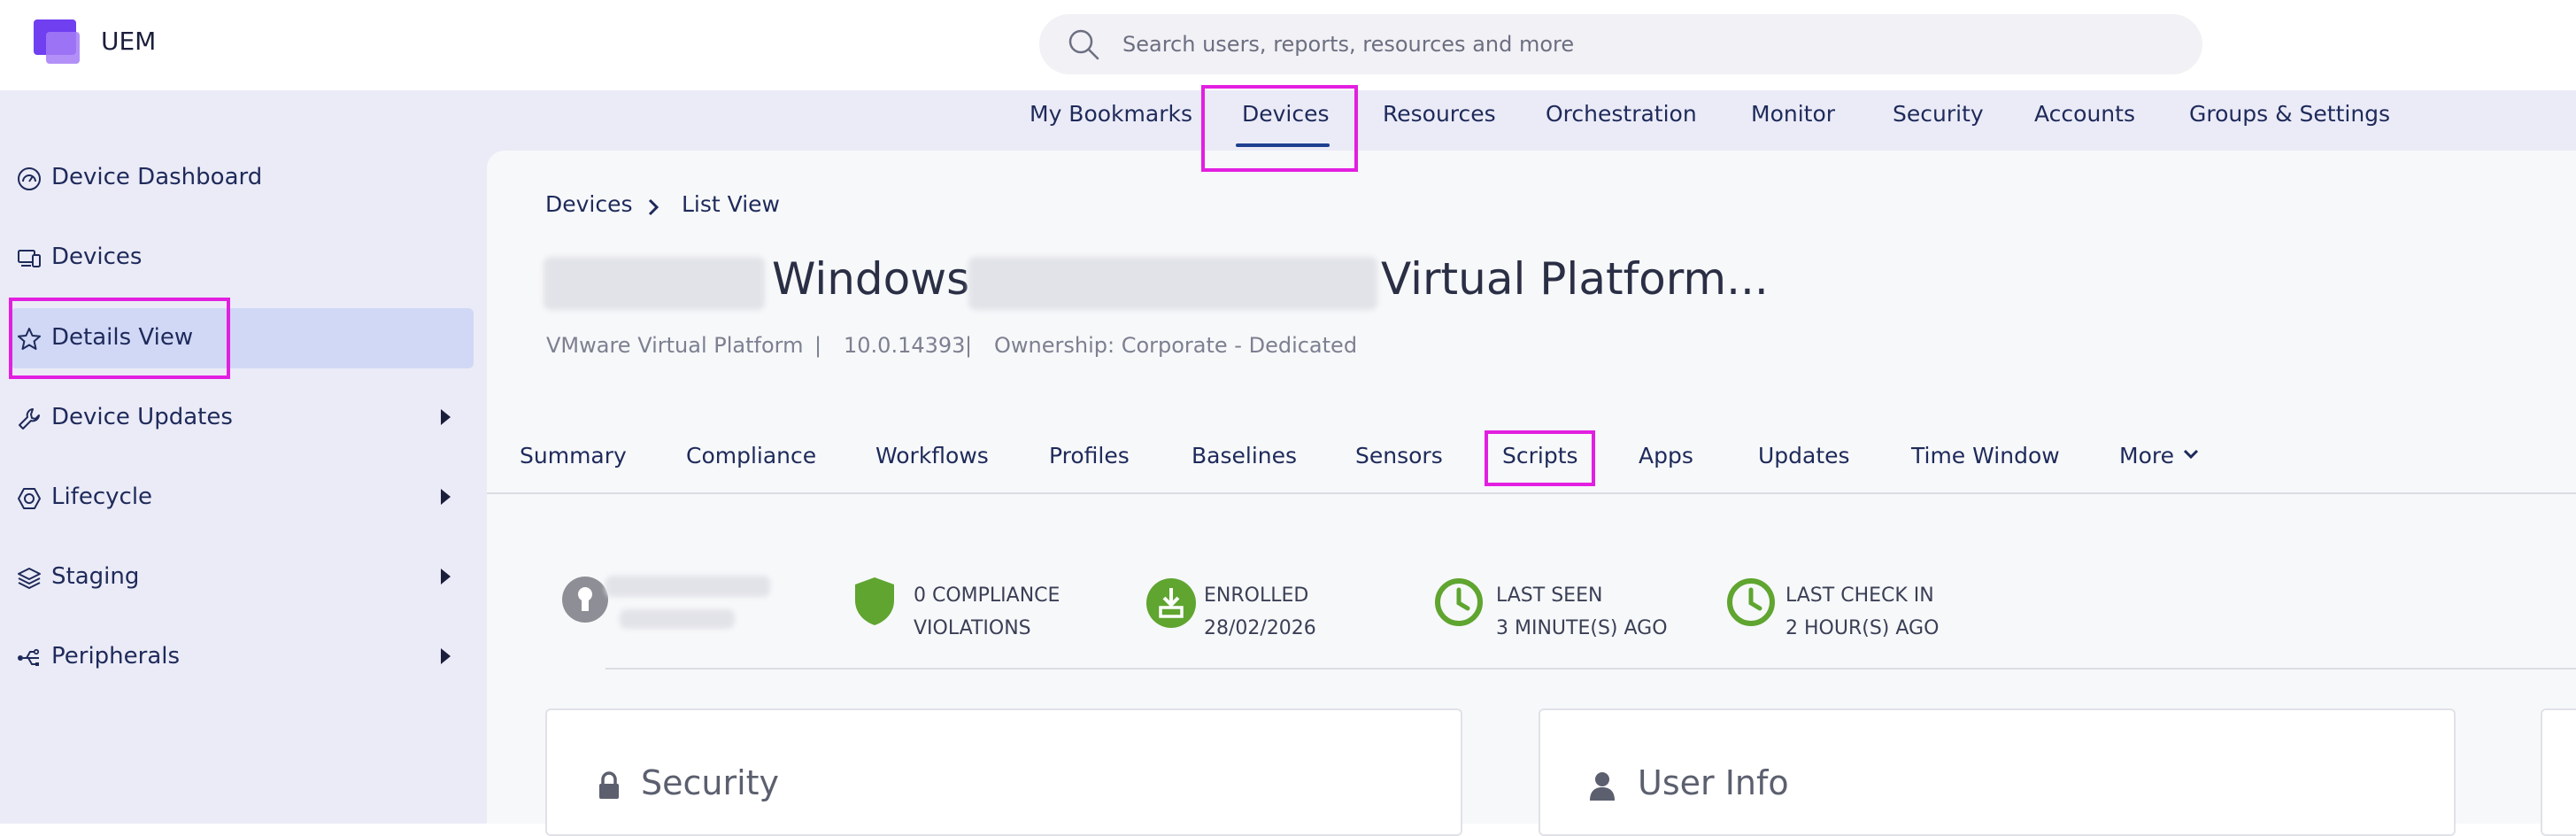 Image resolution: width=2576 pixels, height=836 pixels. What do you see at coordinates (242, 258) in the screenshot?
I see `sidebar-item-devices: Devices` at bounding box center [242, 258].